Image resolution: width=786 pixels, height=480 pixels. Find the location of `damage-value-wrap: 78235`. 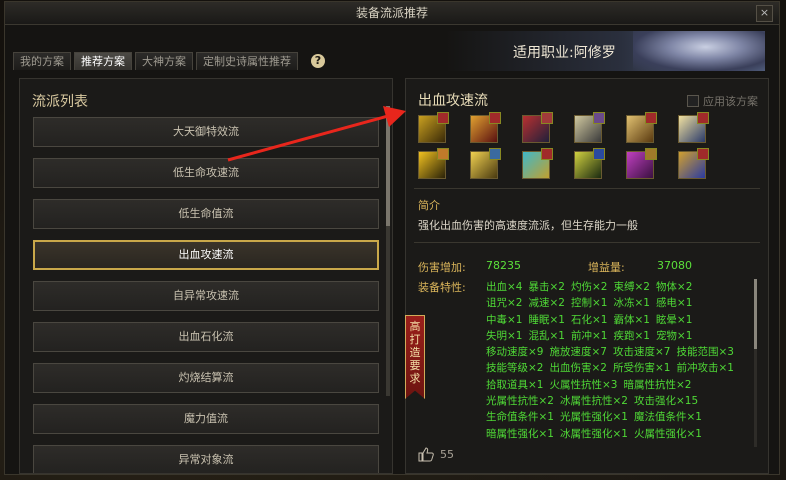

damage-value-wrap: 78235 is located at coordinates (503, 265).